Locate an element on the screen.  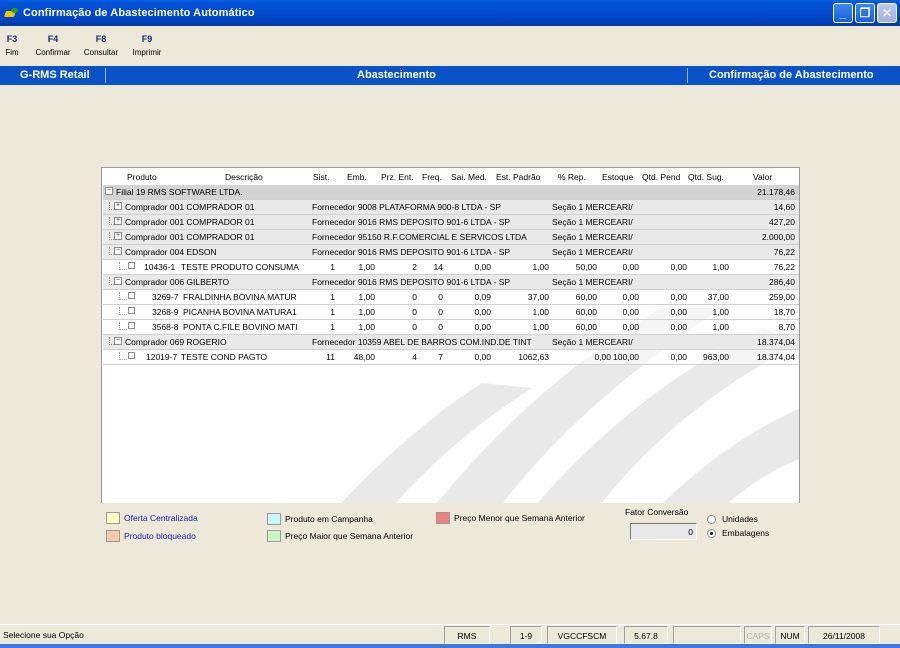
window-title: Confirmação de Abastecimento Automático is located at coordinates (139, 13).